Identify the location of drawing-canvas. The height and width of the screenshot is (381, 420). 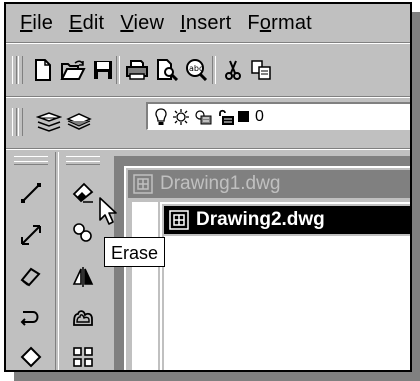
(145, 286).